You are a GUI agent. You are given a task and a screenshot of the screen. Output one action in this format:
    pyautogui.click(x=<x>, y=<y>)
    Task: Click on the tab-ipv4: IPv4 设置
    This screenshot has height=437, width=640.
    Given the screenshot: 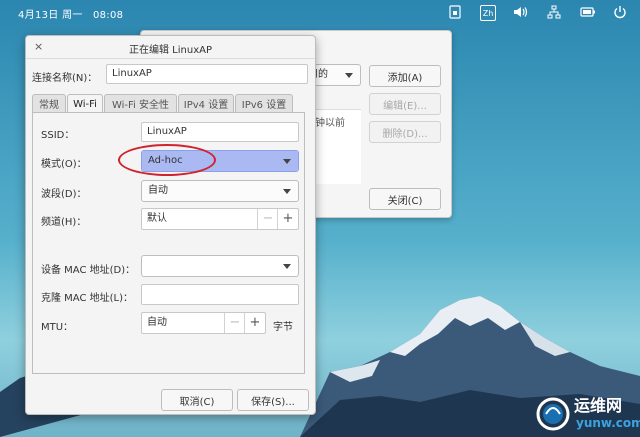 What is the action you would take?
    pyautogui.click(x=206, y=103)
    